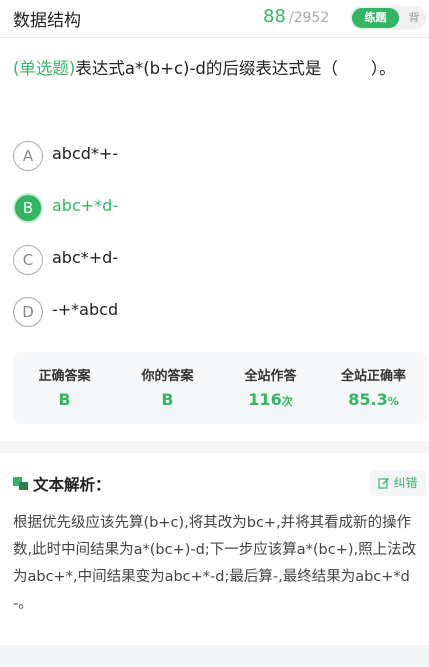  What do you see at coordinates (219, 483) in the screenshot?
I see `analysis-header: 文本解析：` at bounding box center [219, 483].